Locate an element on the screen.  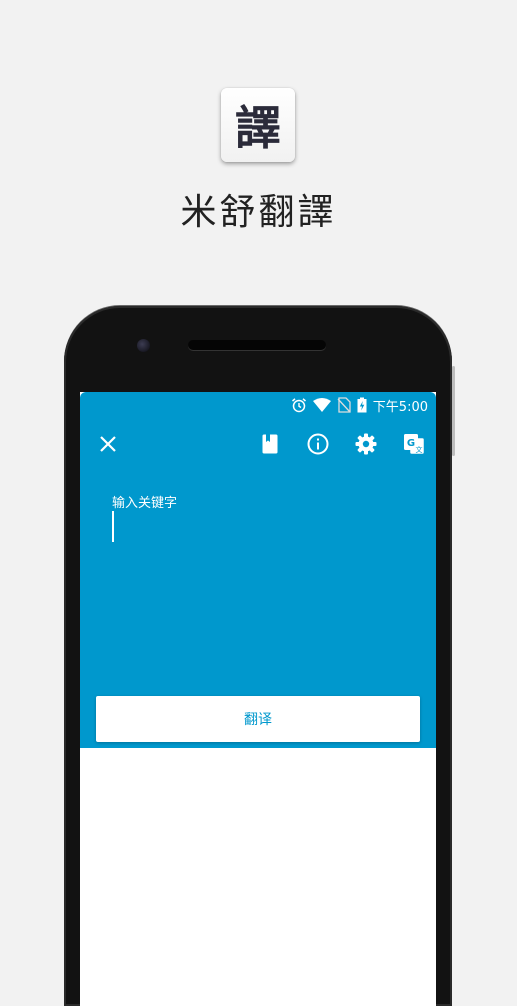
translate-button: 翻译 is located at coordinates (258, 719).